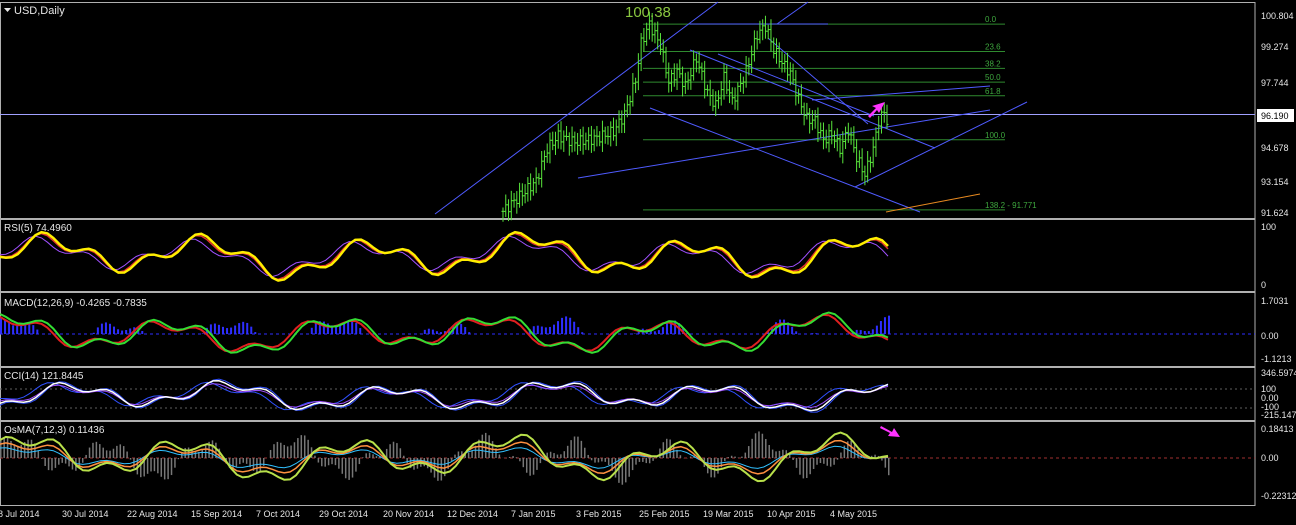 This screenshot has height=525, width=1296. I want to click on osma-panel, so click(627, 455).